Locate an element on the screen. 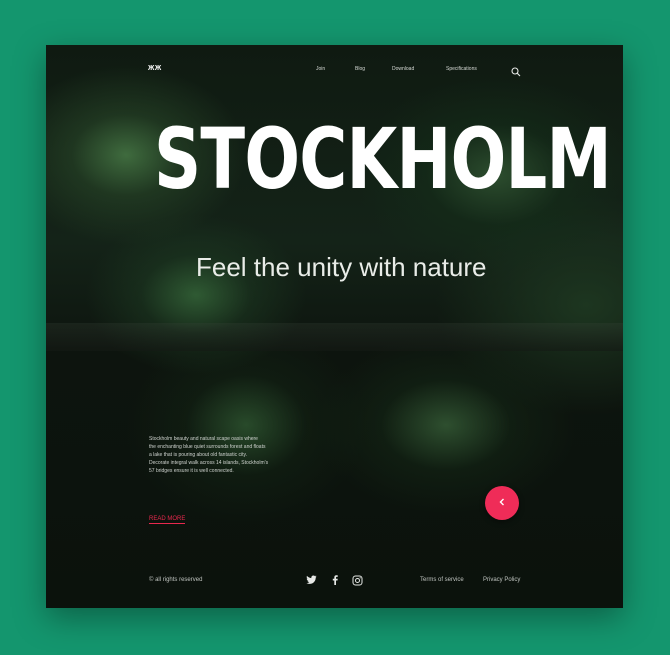 Image resolution: width=670 pixels, height=655 pixels. forest-road is located at coordinates (334, 337).